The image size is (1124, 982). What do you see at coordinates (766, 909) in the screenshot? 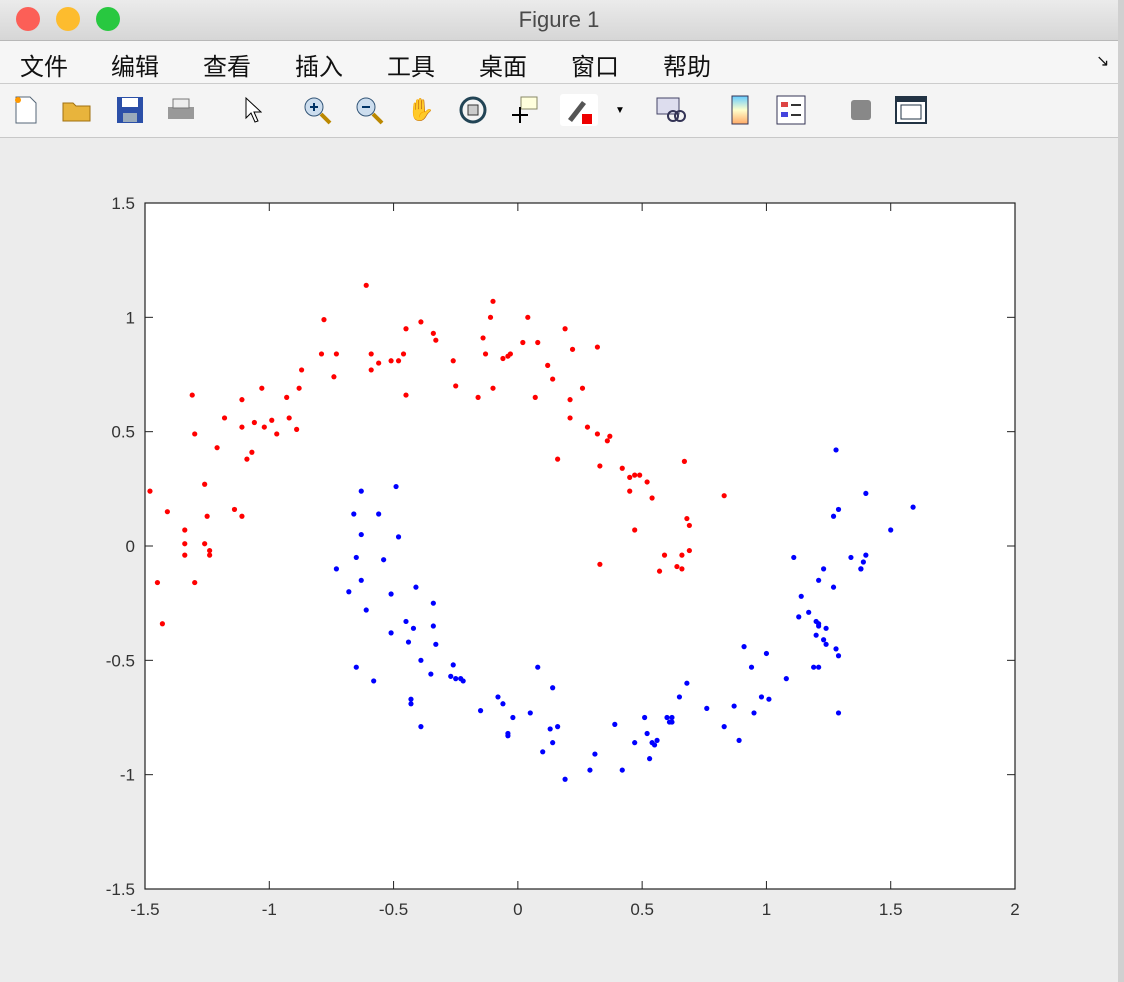
I see `x-tick-label: 1` at bounding box center [766, 909].